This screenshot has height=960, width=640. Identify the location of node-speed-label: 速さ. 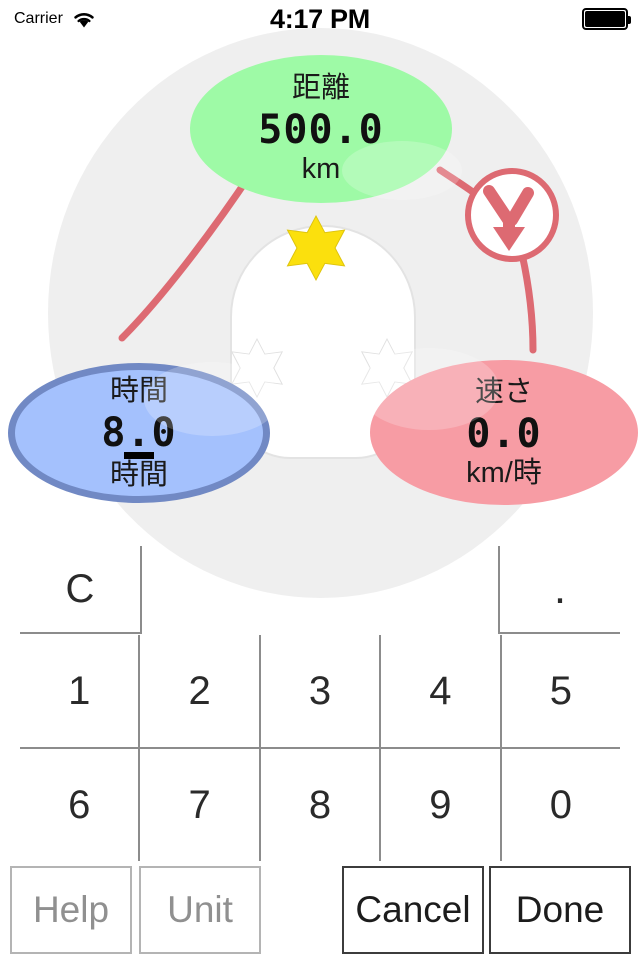
(503, 391).